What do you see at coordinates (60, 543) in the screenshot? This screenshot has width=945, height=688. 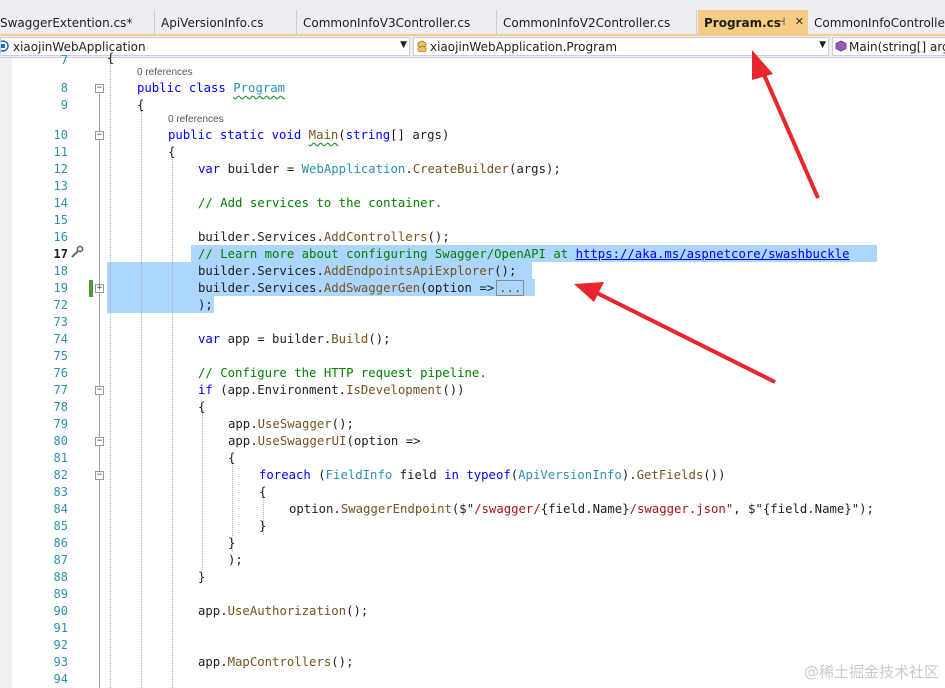 I see `line-number: 86` at bounding box center [60, 543].